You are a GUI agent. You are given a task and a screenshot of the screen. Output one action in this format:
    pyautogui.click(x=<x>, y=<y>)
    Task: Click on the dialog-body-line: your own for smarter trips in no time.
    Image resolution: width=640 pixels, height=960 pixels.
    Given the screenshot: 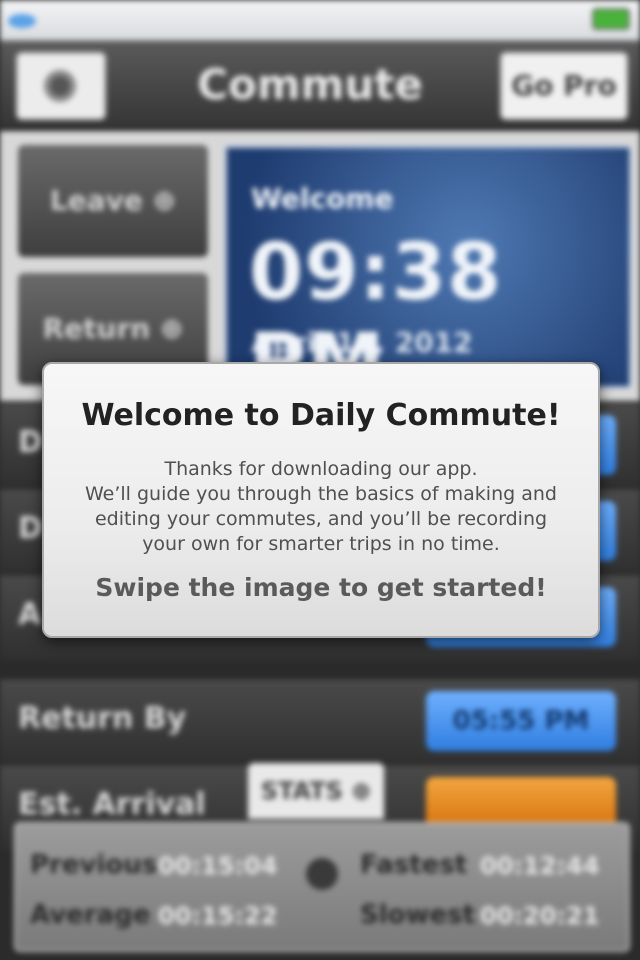 What is the action you would take?
    pyautogui.click(x=321, y=544)
    